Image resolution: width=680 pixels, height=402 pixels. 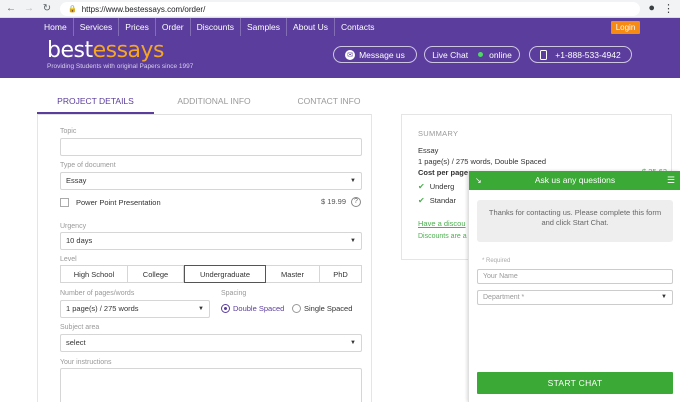 What do you see at coordinates (544, 54) in the screenshot?
I see `phone-icon` at bounding box center [544, 54].